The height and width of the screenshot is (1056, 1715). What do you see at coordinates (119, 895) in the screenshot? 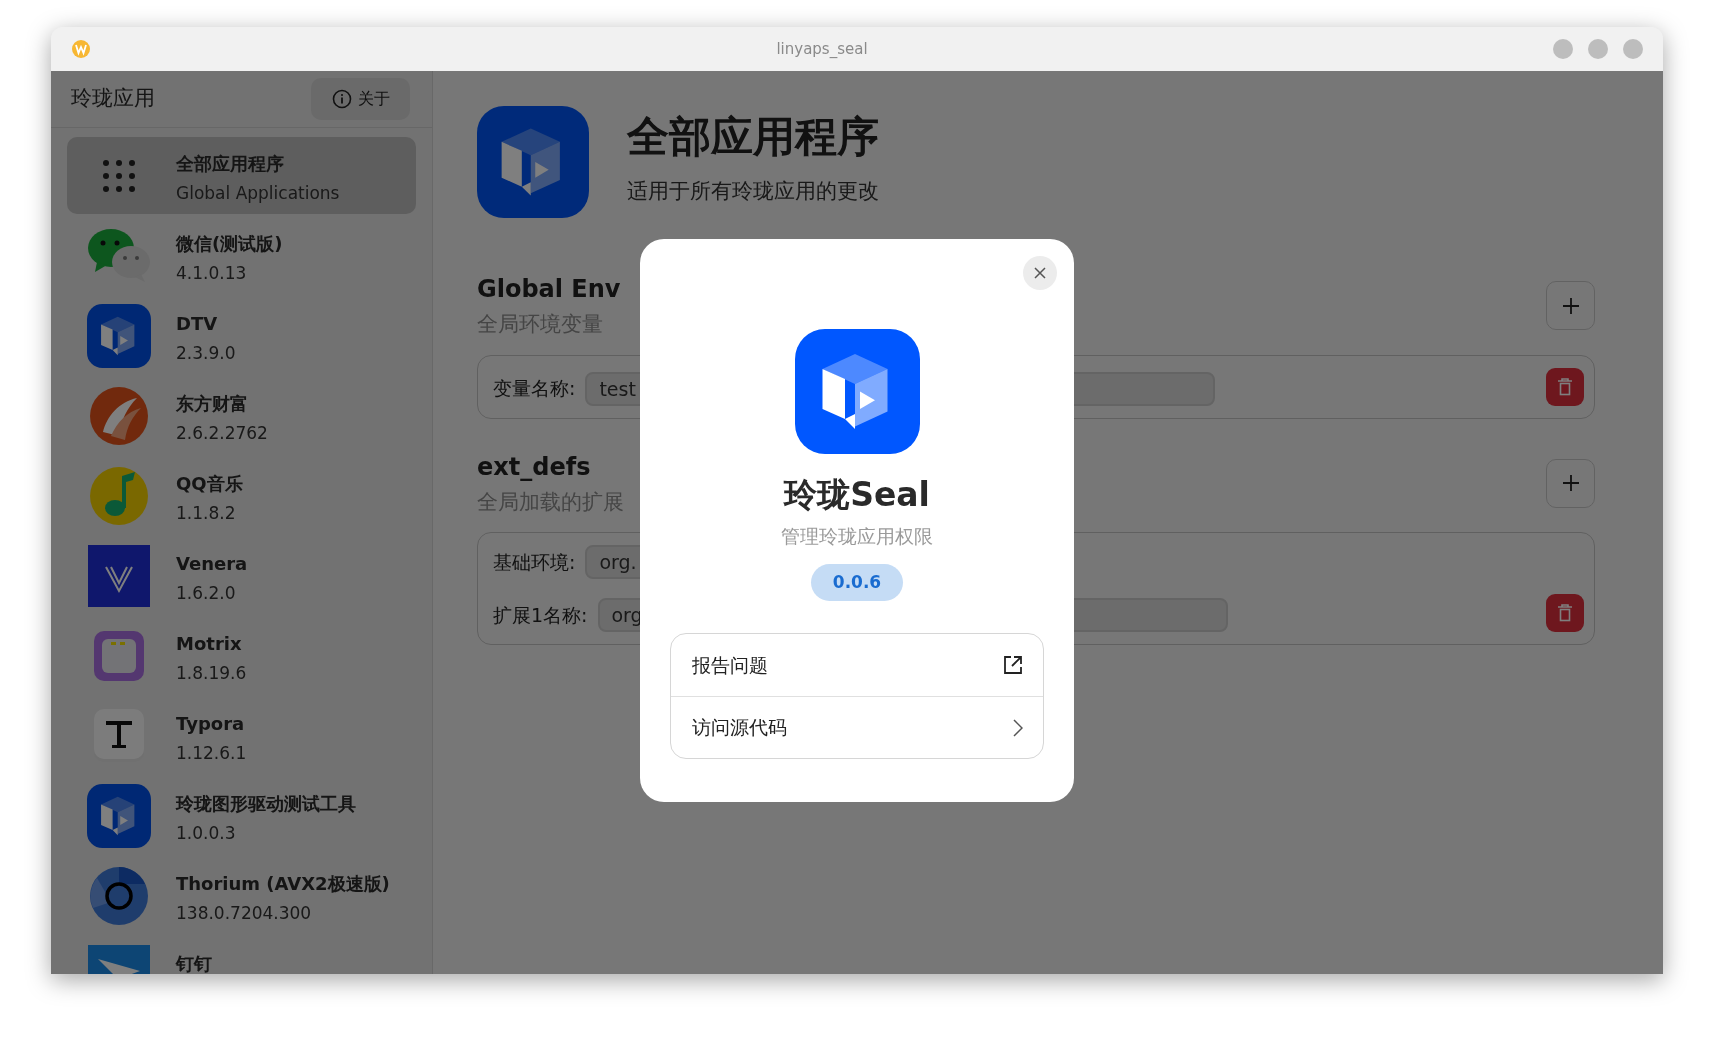
I see `browser-logo-icon` at bounding box center [119, 895].